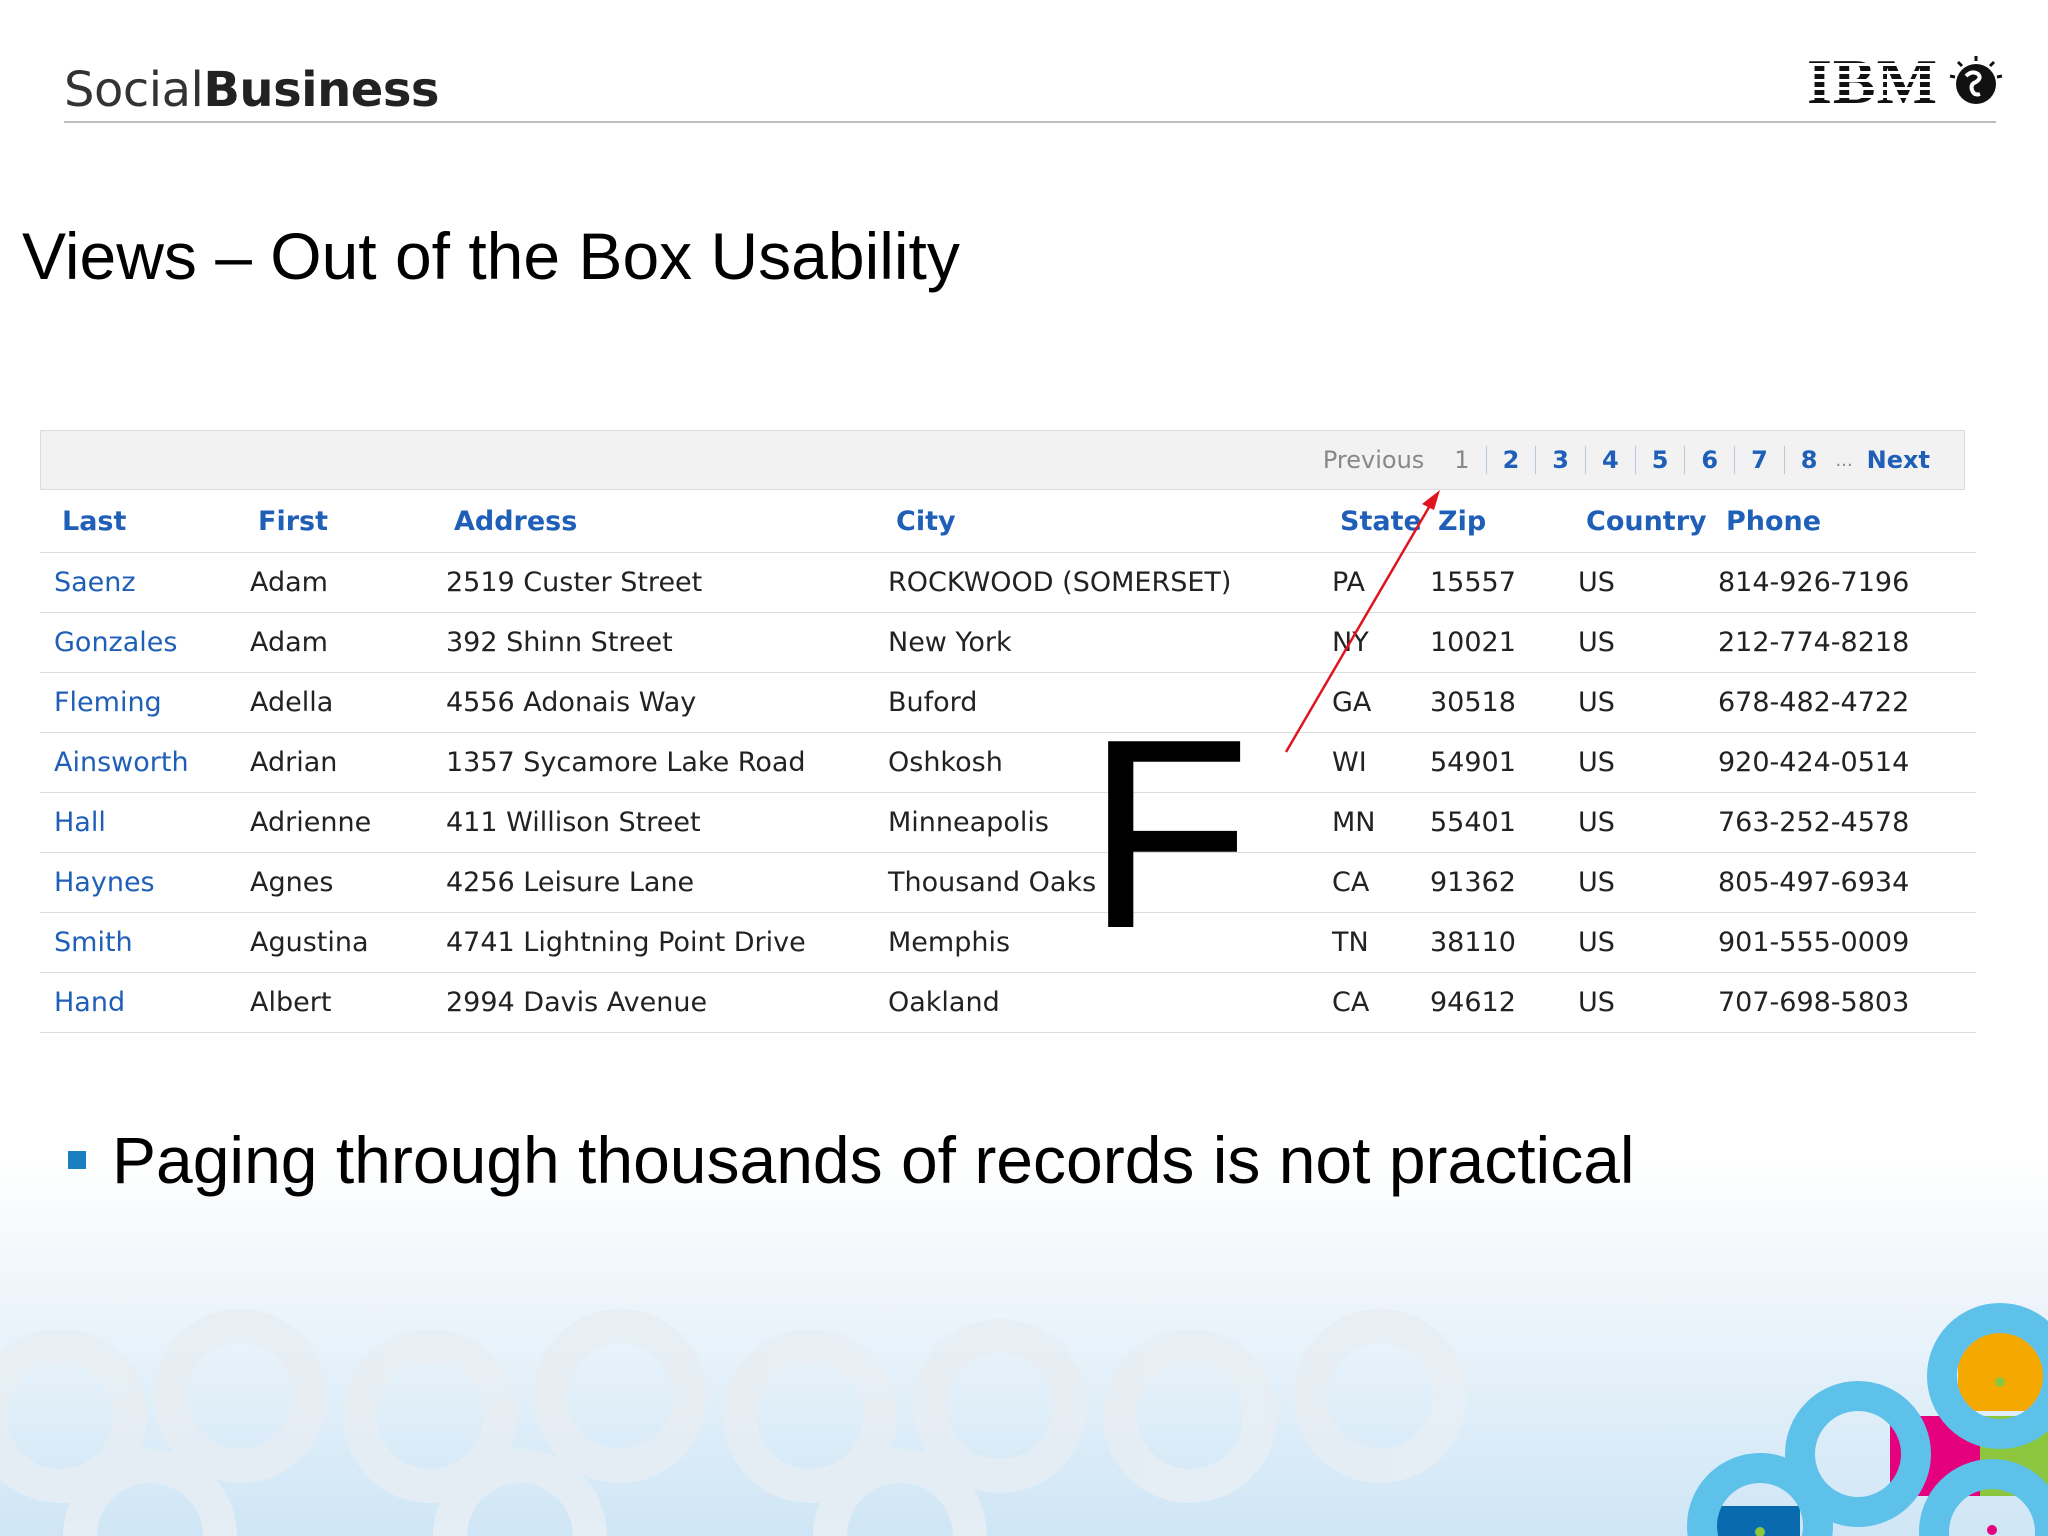 The width and height of the screenshot is (2048, 1536). Describe the element at coordinates (1367, 582) in the screenshot. I see `cell-state: PA` at that location.